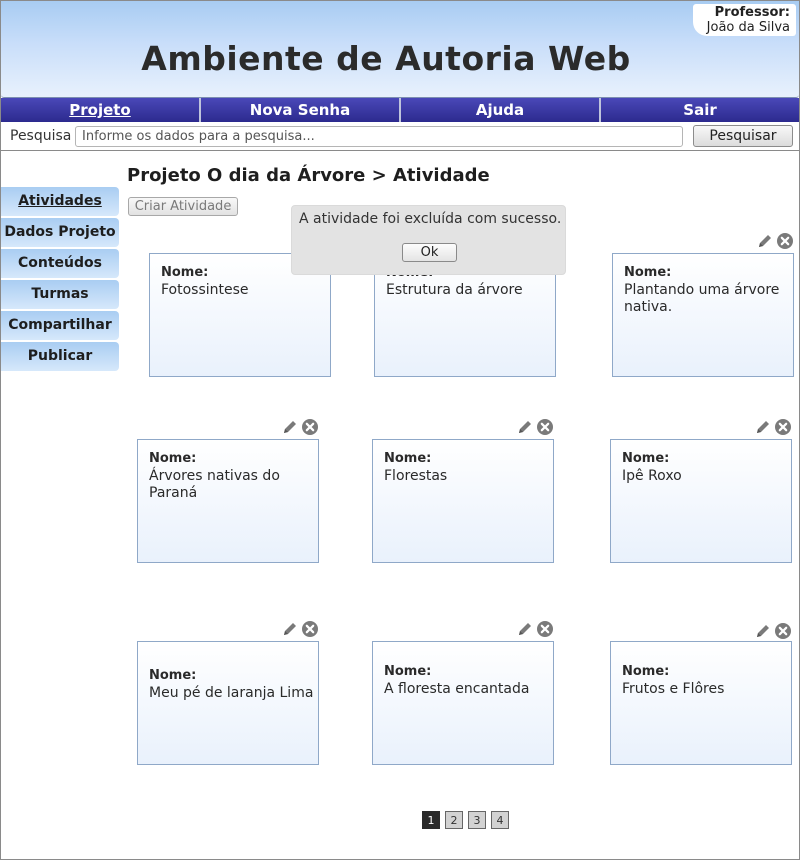 This screenshot has width=800, height=860. Describe the element at coordinates (379, 136) in the screenshot. I see `search-input` at that location.